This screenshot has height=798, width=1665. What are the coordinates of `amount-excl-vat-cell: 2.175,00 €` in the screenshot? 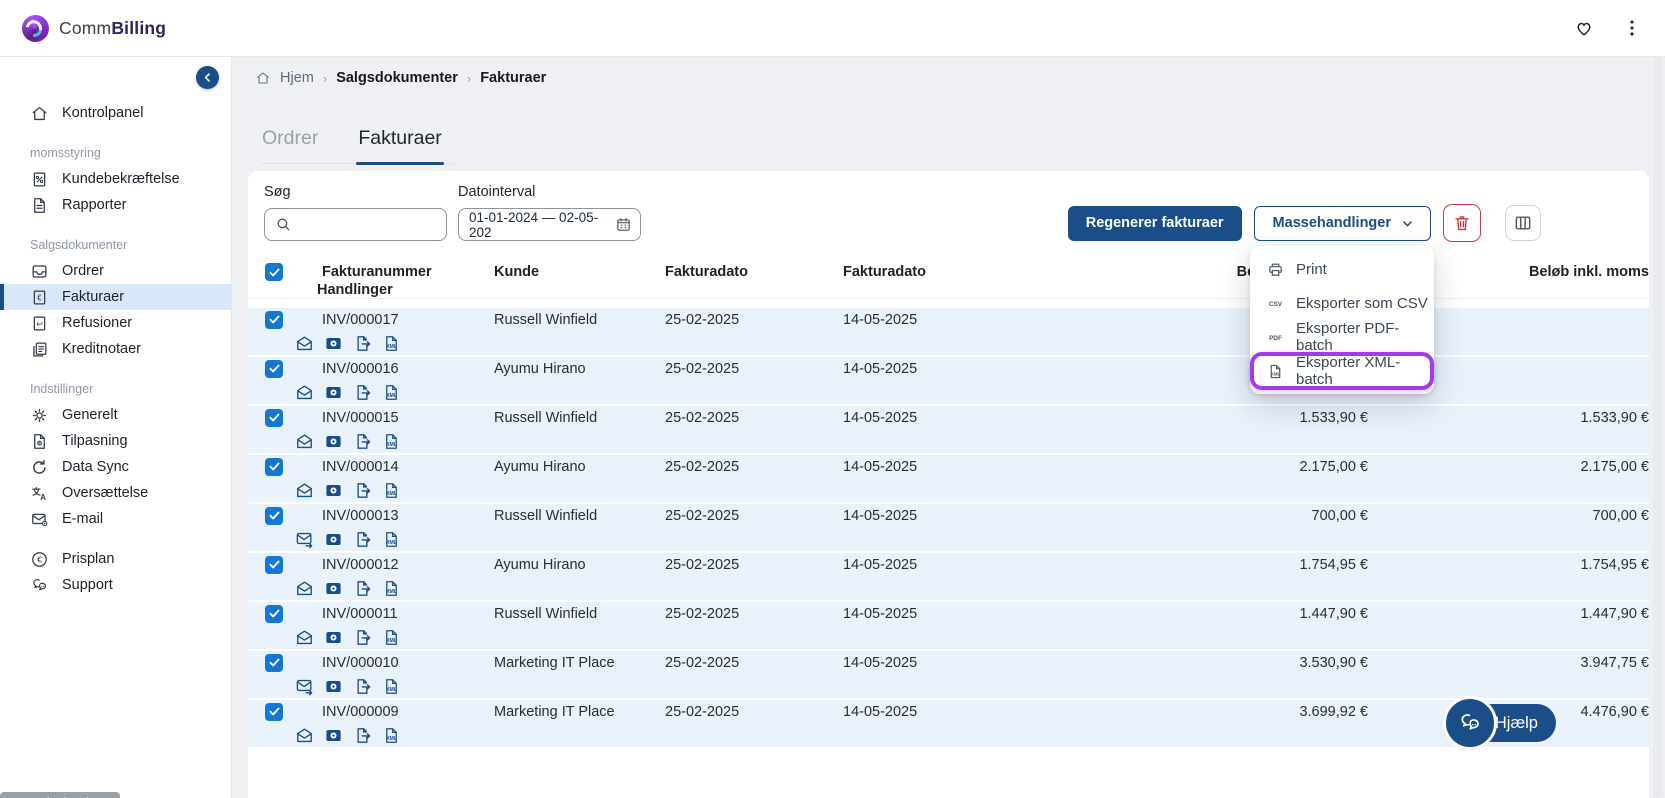 It's located at (1333, 466).